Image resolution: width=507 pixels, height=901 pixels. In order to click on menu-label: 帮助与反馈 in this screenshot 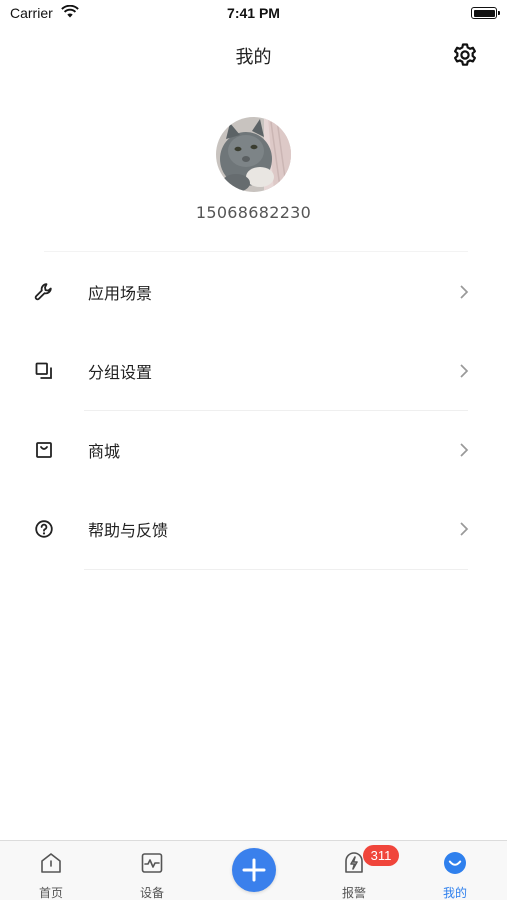, I will do `click(128, 530)`.